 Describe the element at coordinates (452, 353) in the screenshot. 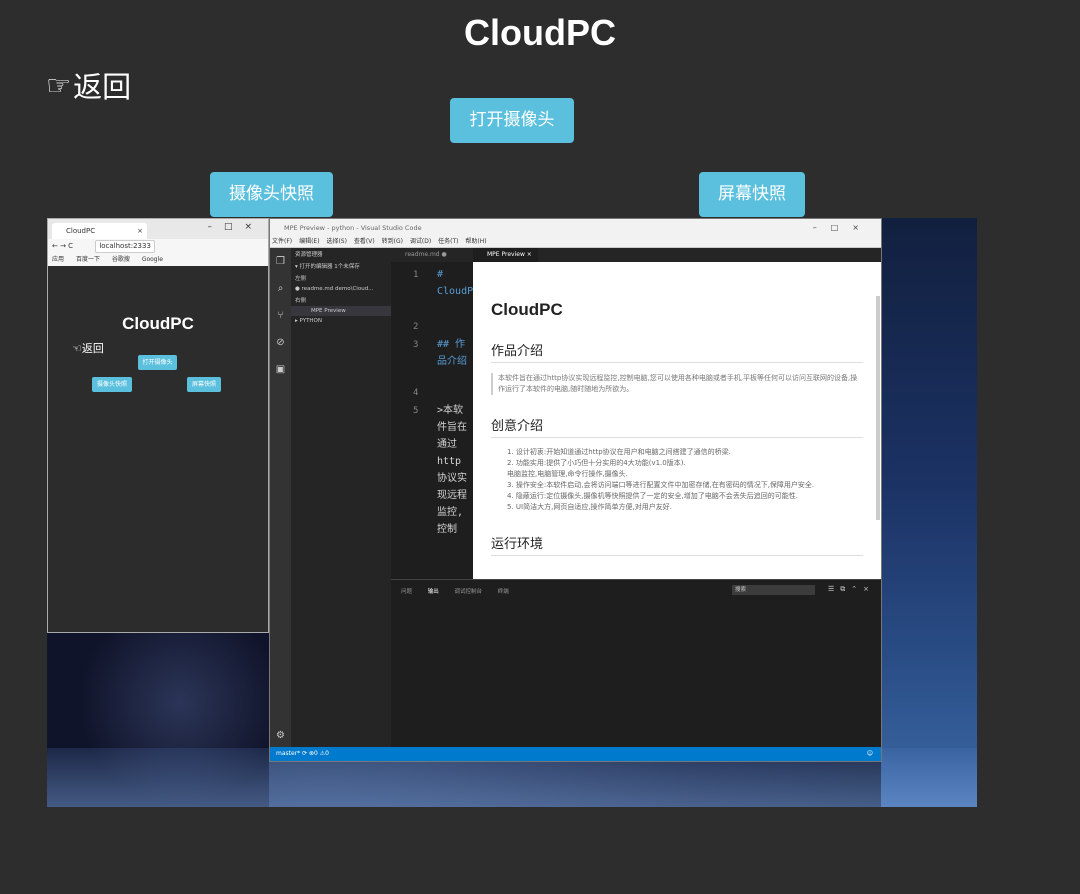

I see `code-line: ## 作品介绍` at that location.